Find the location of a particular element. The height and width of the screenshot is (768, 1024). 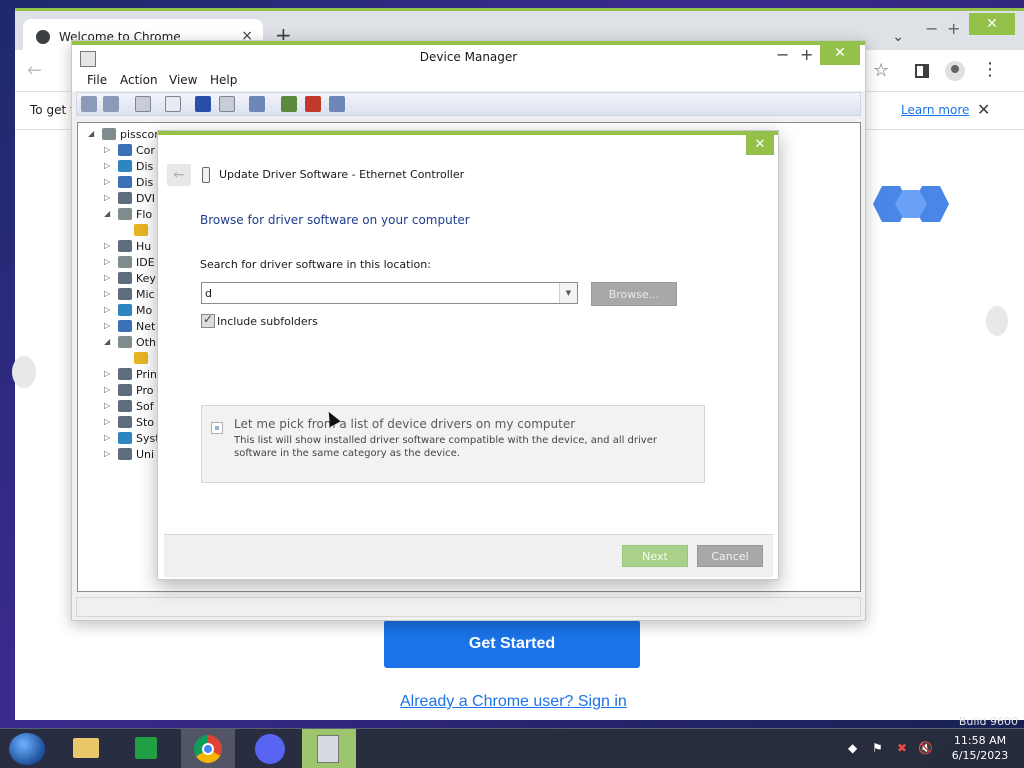

action-center-flag-icon: ⚑ is located at coordinates (877, 748).